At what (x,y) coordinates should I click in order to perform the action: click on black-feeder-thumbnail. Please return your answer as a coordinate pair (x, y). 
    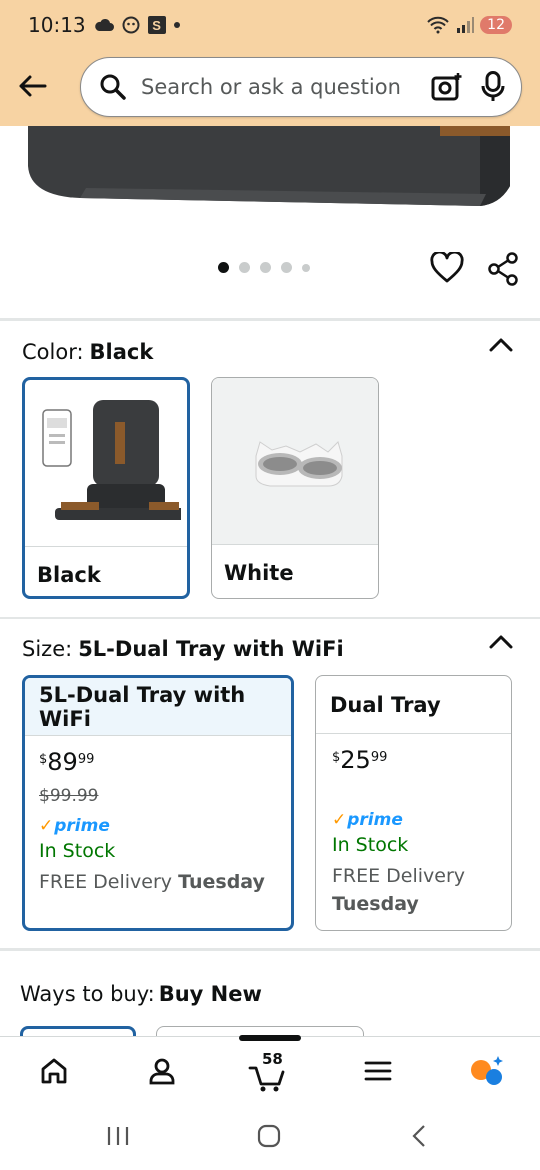
    Looking at the image, I should click on (106, 463).